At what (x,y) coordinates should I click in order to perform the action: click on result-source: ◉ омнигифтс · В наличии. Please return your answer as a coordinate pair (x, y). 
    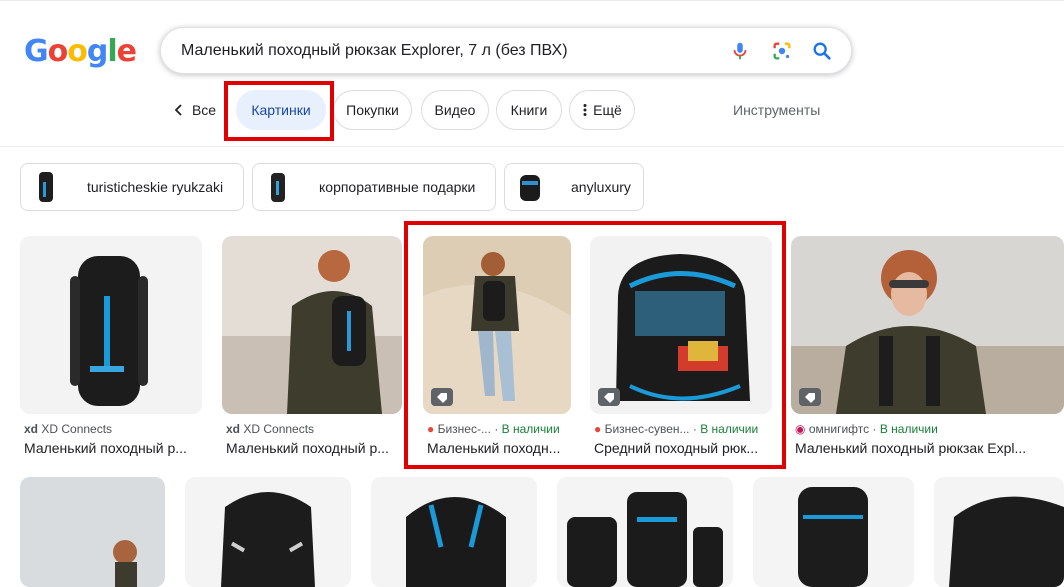
    Looking at the image, I should click on (929, 429).